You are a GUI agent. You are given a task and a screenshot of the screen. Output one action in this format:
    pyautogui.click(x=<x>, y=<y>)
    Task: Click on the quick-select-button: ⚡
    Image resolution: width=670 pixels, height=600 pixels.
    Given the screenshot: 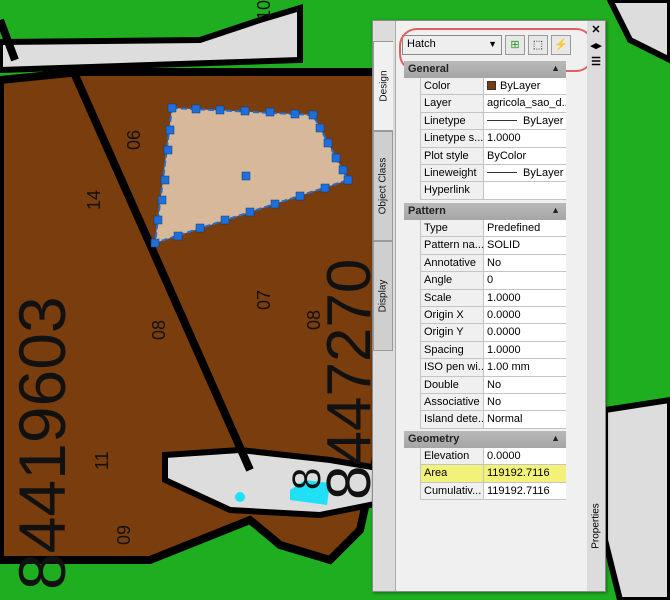 What is the action you would take?
    pyautogui.click(x=561, y=45)
    